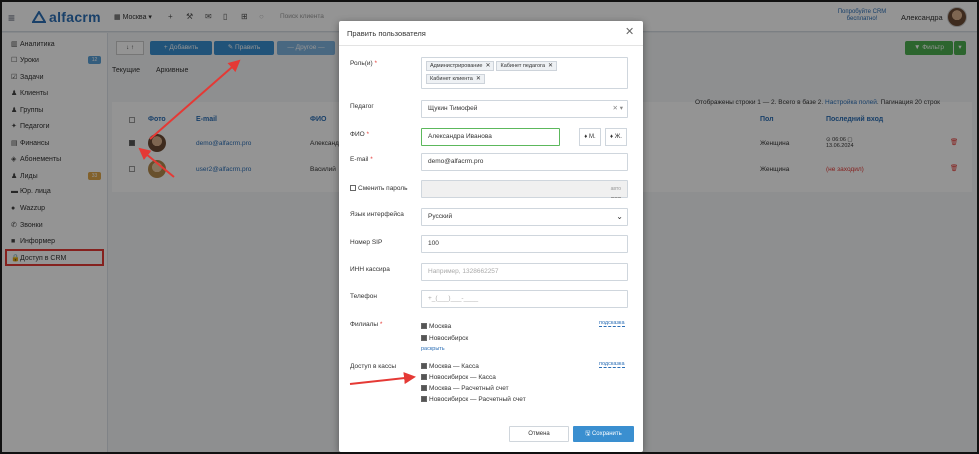  I want to click on modal-title: Править пользователя, so click(386, 33).